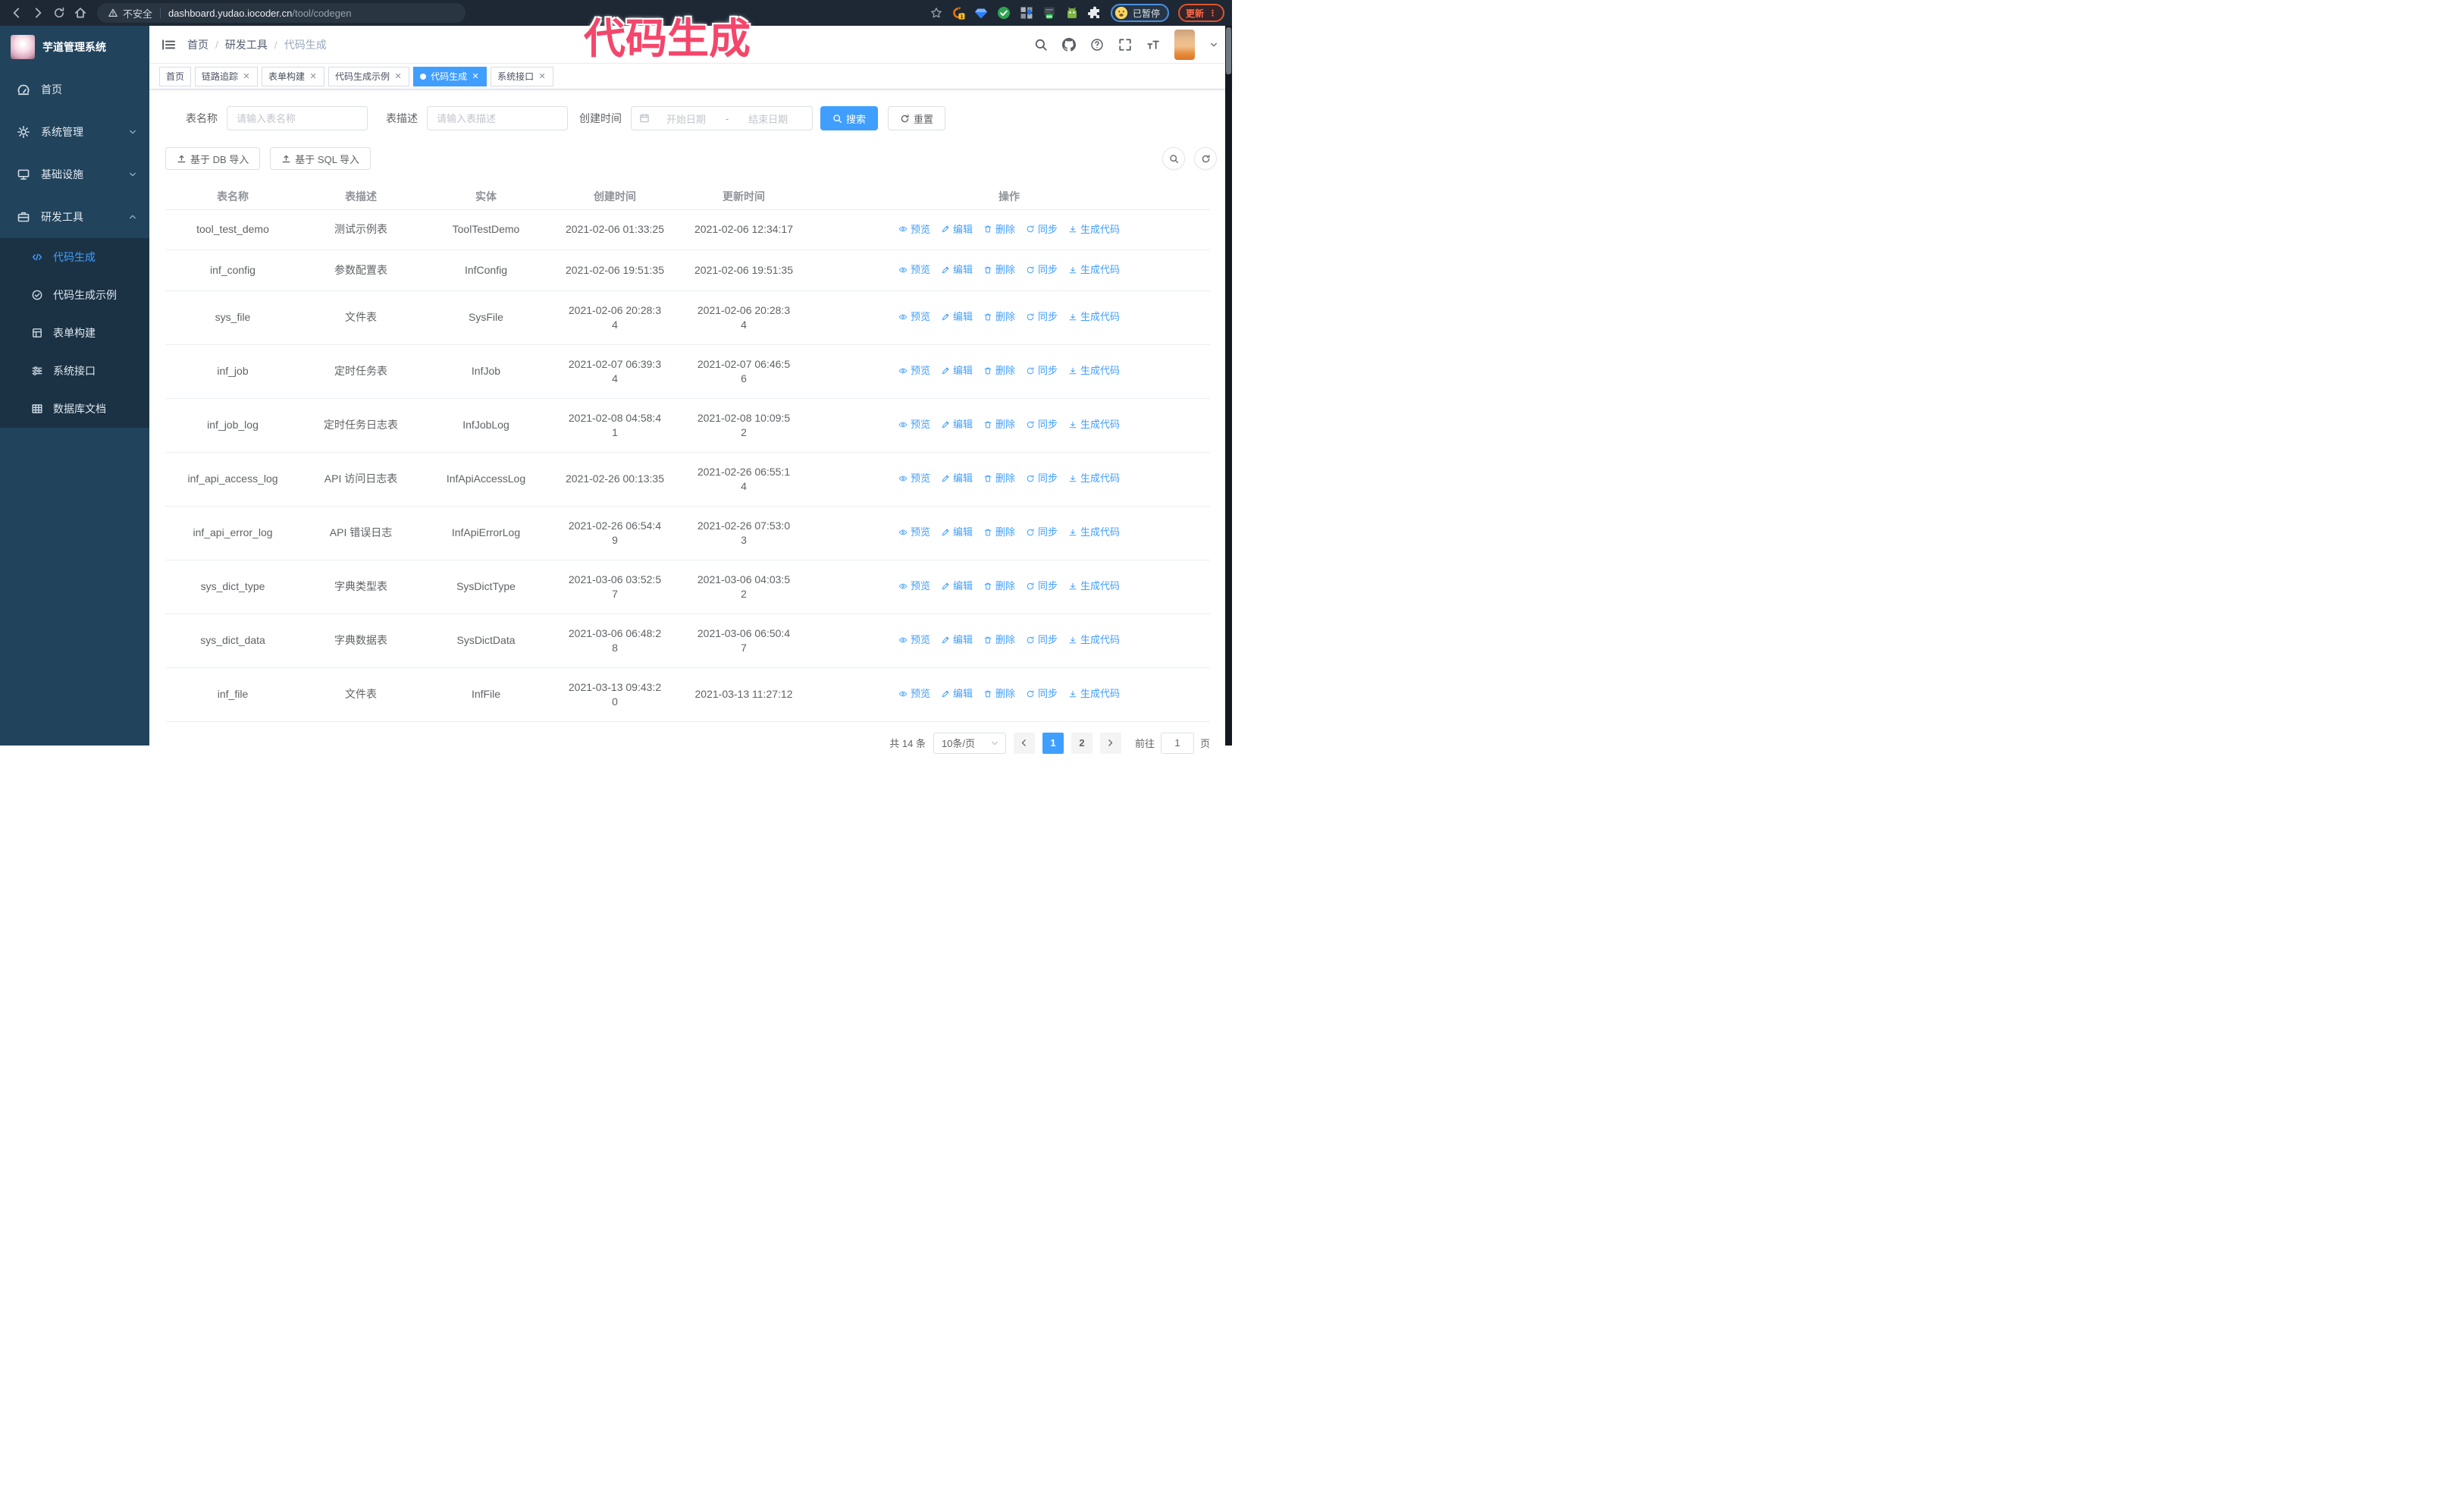  I want to click on sidebar-menu-item: 研发工具, so click(74, 217).